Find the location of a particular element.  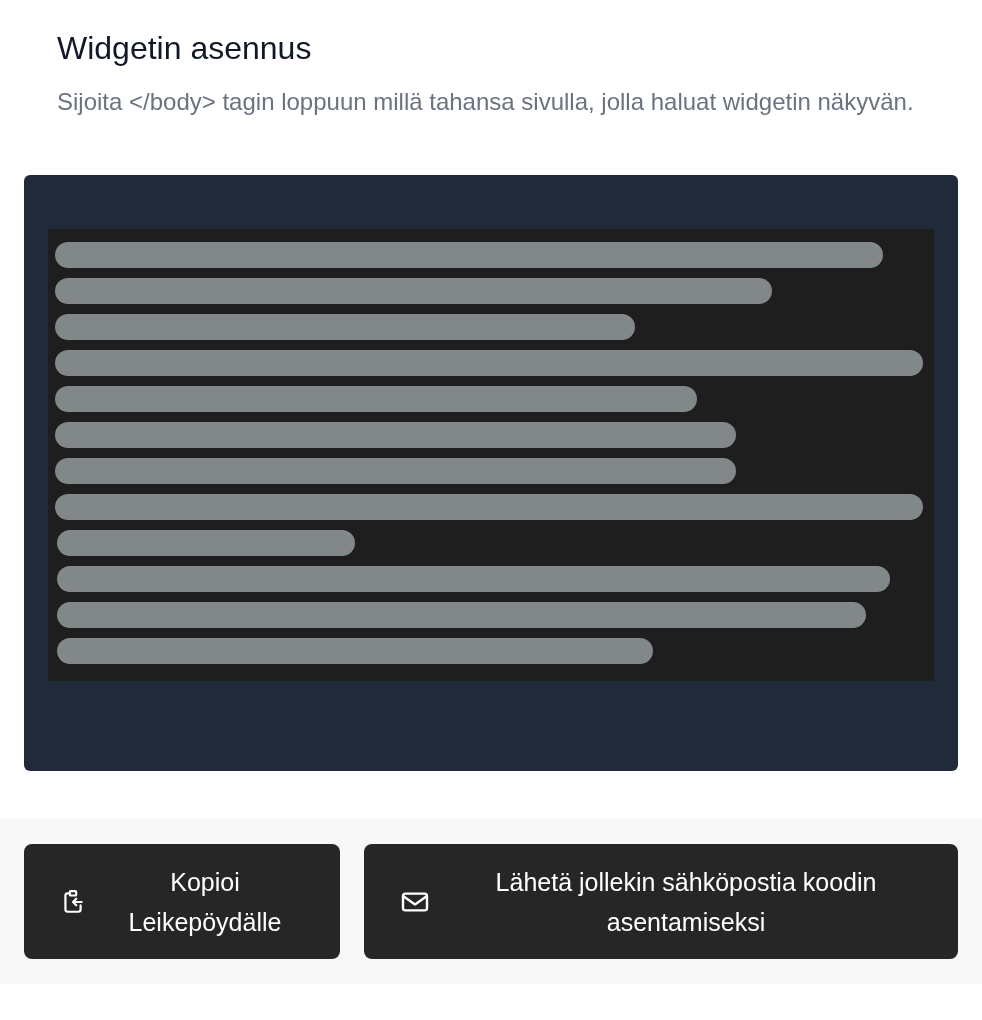

email-button: Lähetä jollekin sähköpostia koodin asentamiseksi is located at coordinates (661, 901).